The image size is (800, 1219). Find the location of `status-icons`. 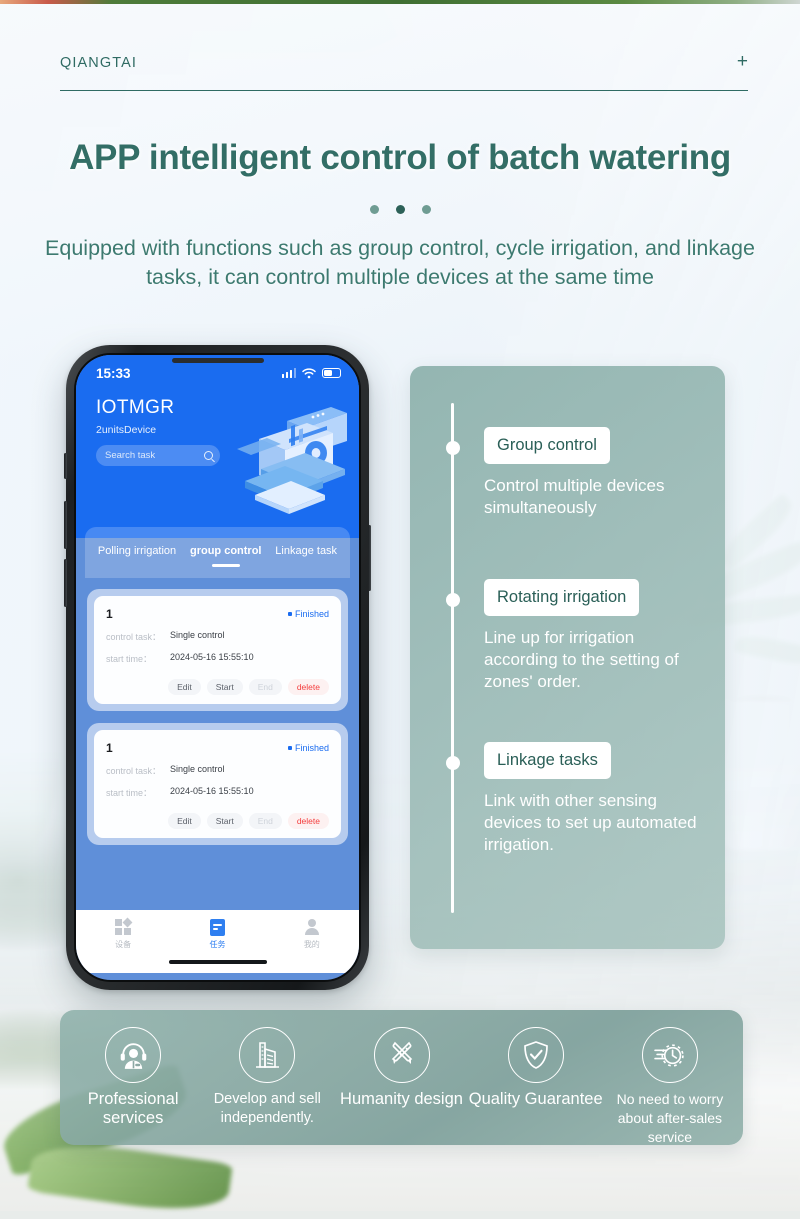

status-icons is located at coordinates (311, 373).